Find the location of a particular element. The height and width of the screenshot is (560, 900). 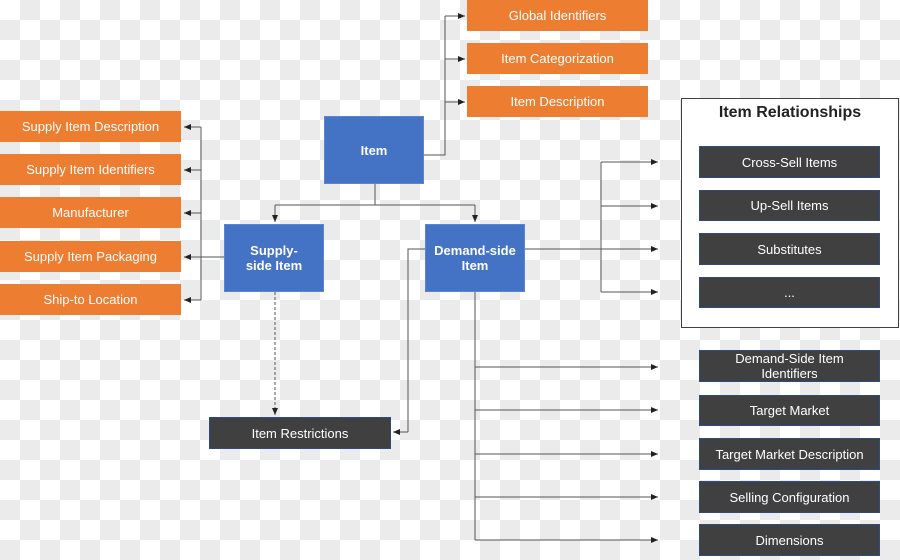

up-sell-items-box: Up-Sell Items is located at coordinates (789, 205).